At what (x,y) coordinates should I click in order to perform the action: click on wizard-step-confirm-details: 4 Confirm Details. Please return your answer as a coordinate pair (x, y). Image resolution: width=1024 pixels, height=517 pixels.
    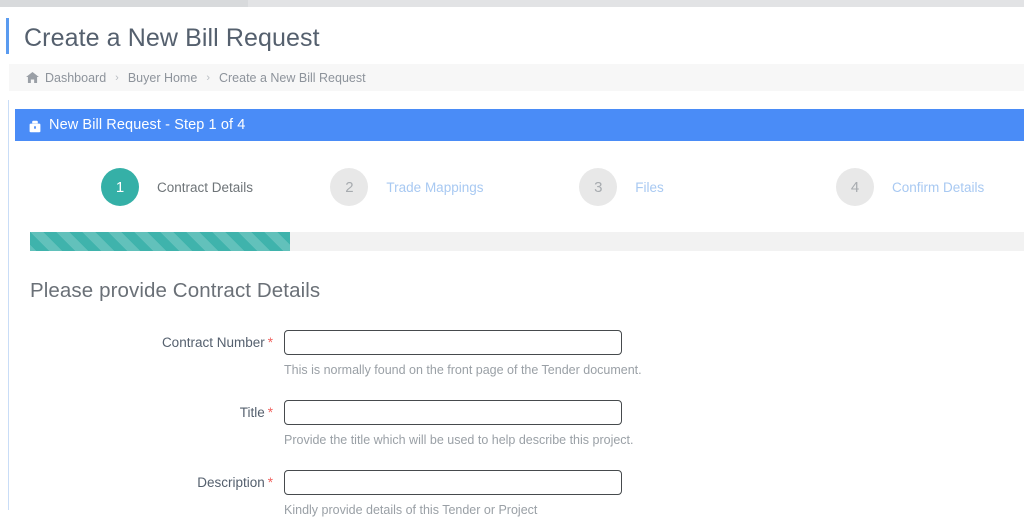
    Looking at the image, I should click on (898, 187).